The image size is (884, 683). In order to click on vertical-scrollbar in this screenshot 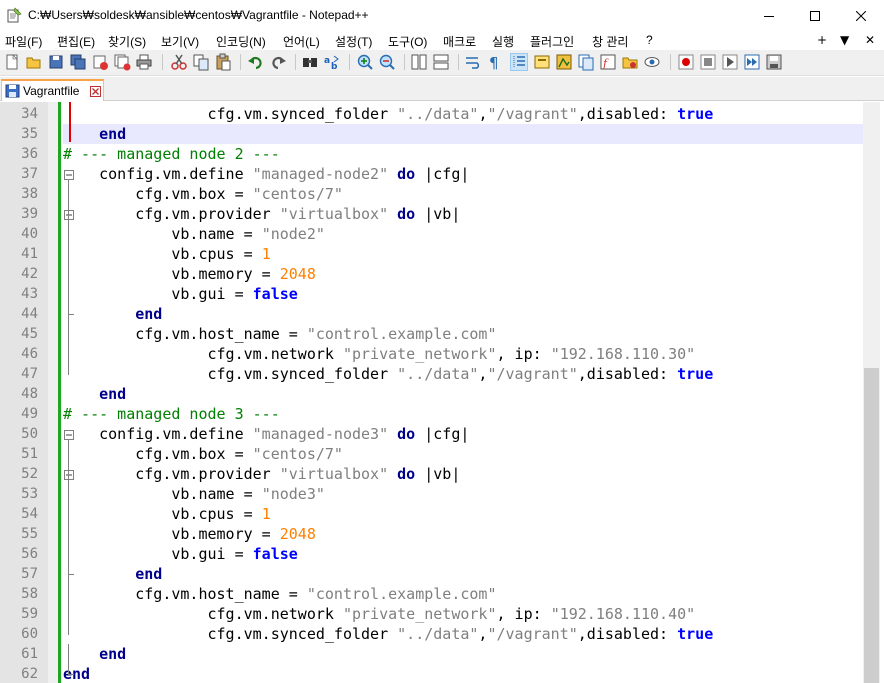, I will do `click(871, 392)`.